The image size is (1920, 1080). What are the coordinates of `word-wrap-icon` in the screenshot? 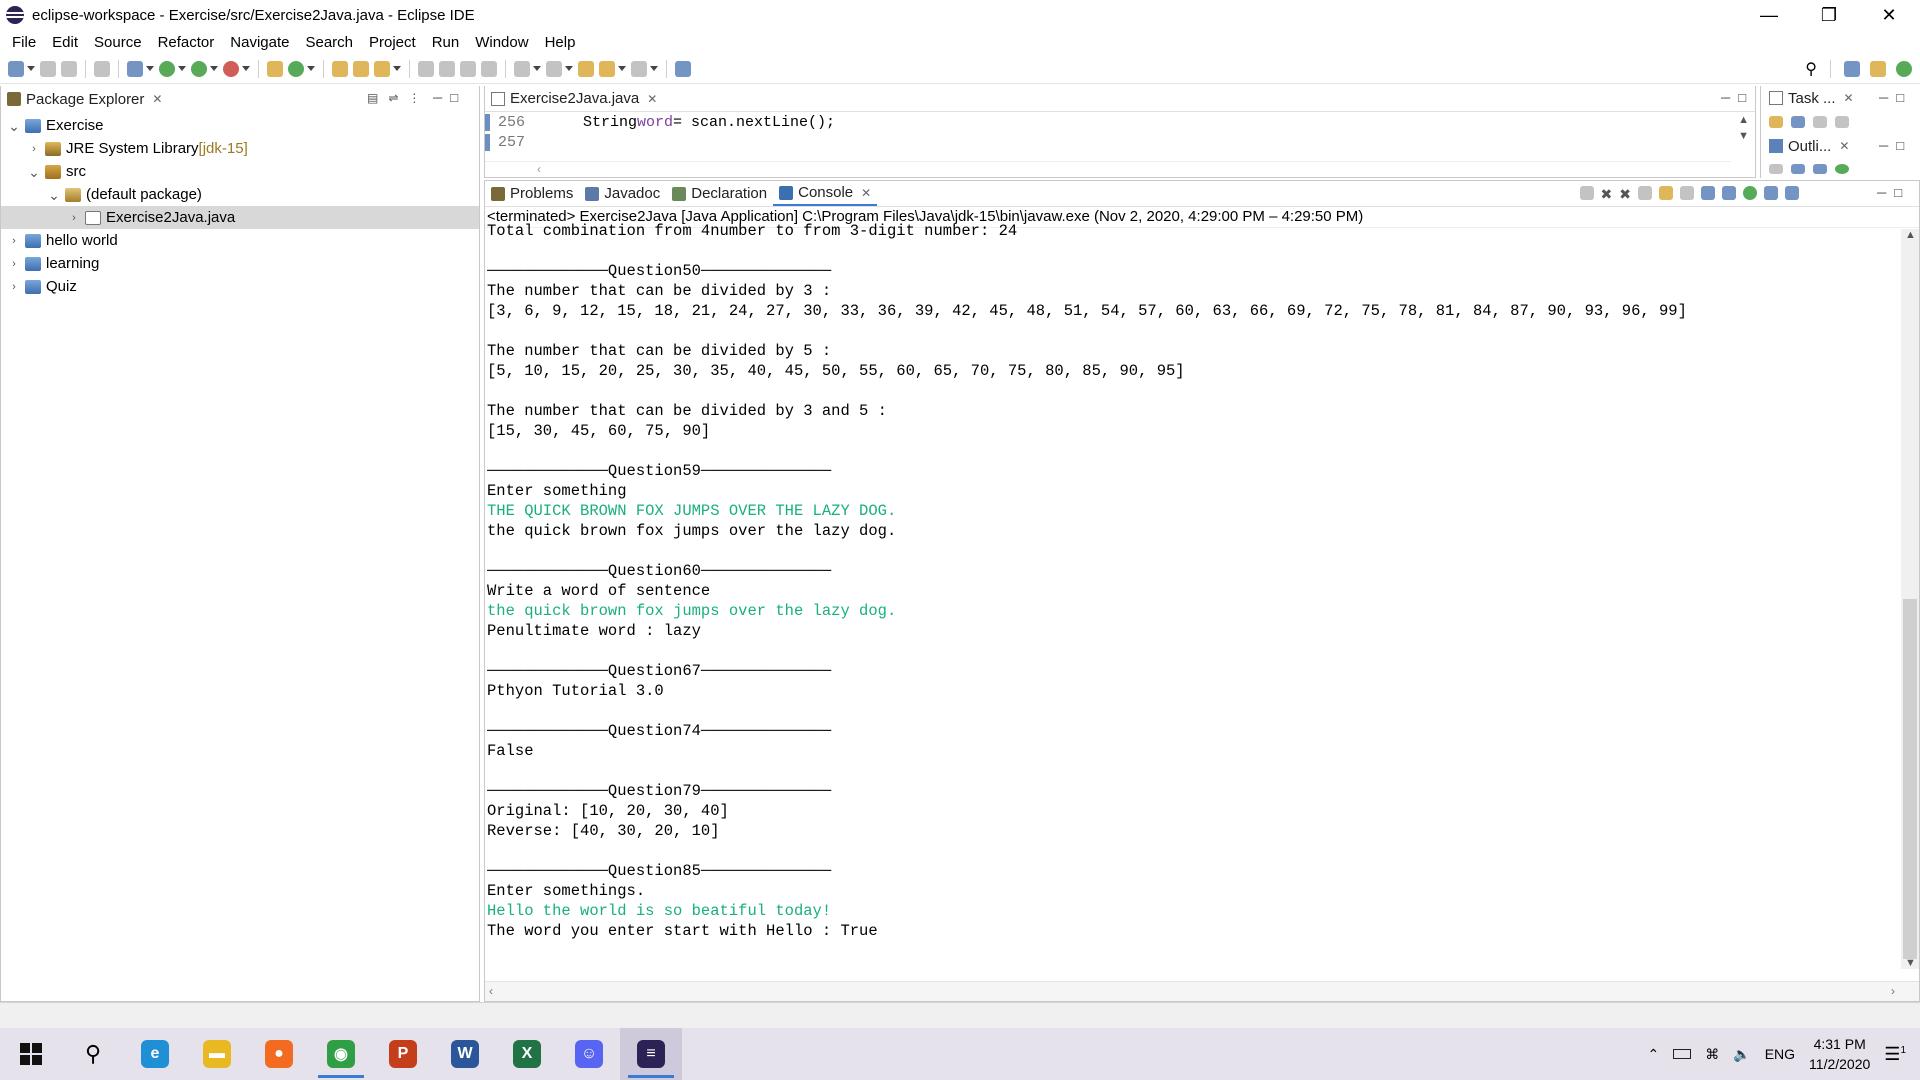 It's located at (1687, 193).